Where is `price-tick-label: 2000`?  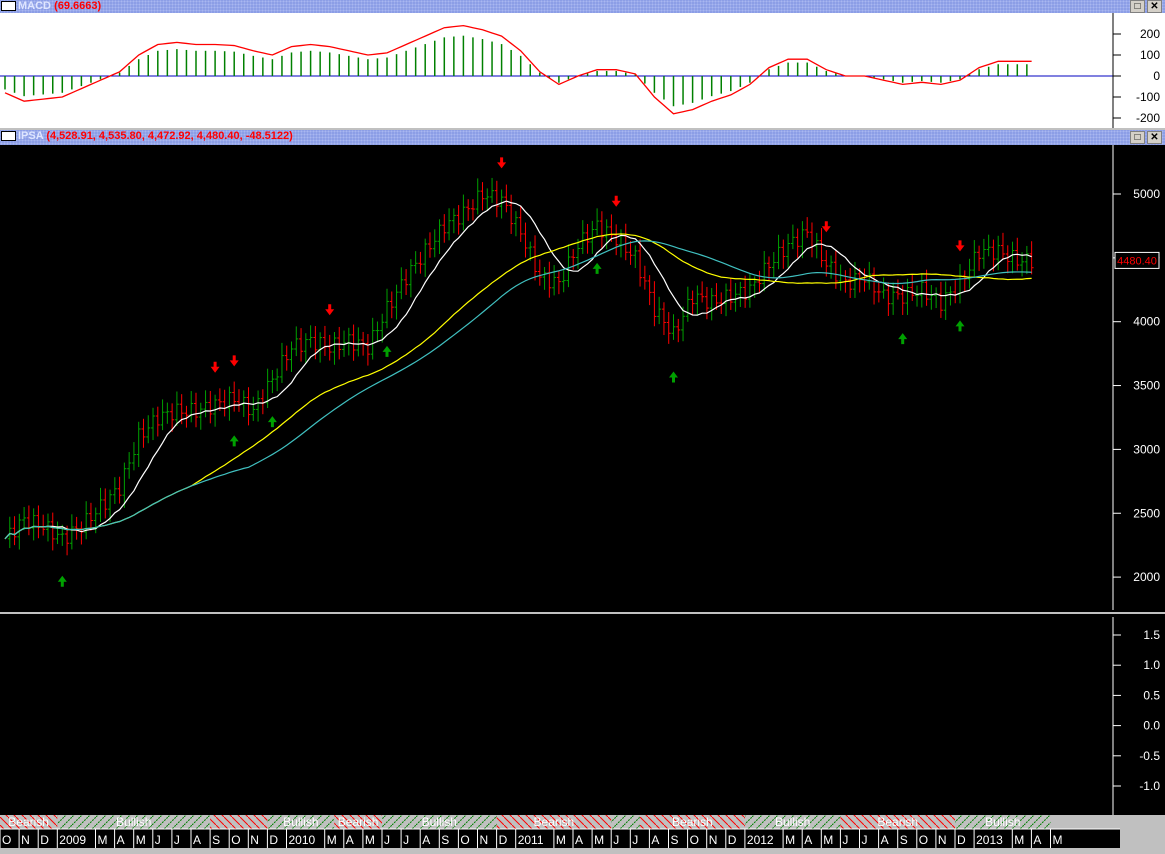 price-tick-label: 2000 is located at coordinates (1146, 577).